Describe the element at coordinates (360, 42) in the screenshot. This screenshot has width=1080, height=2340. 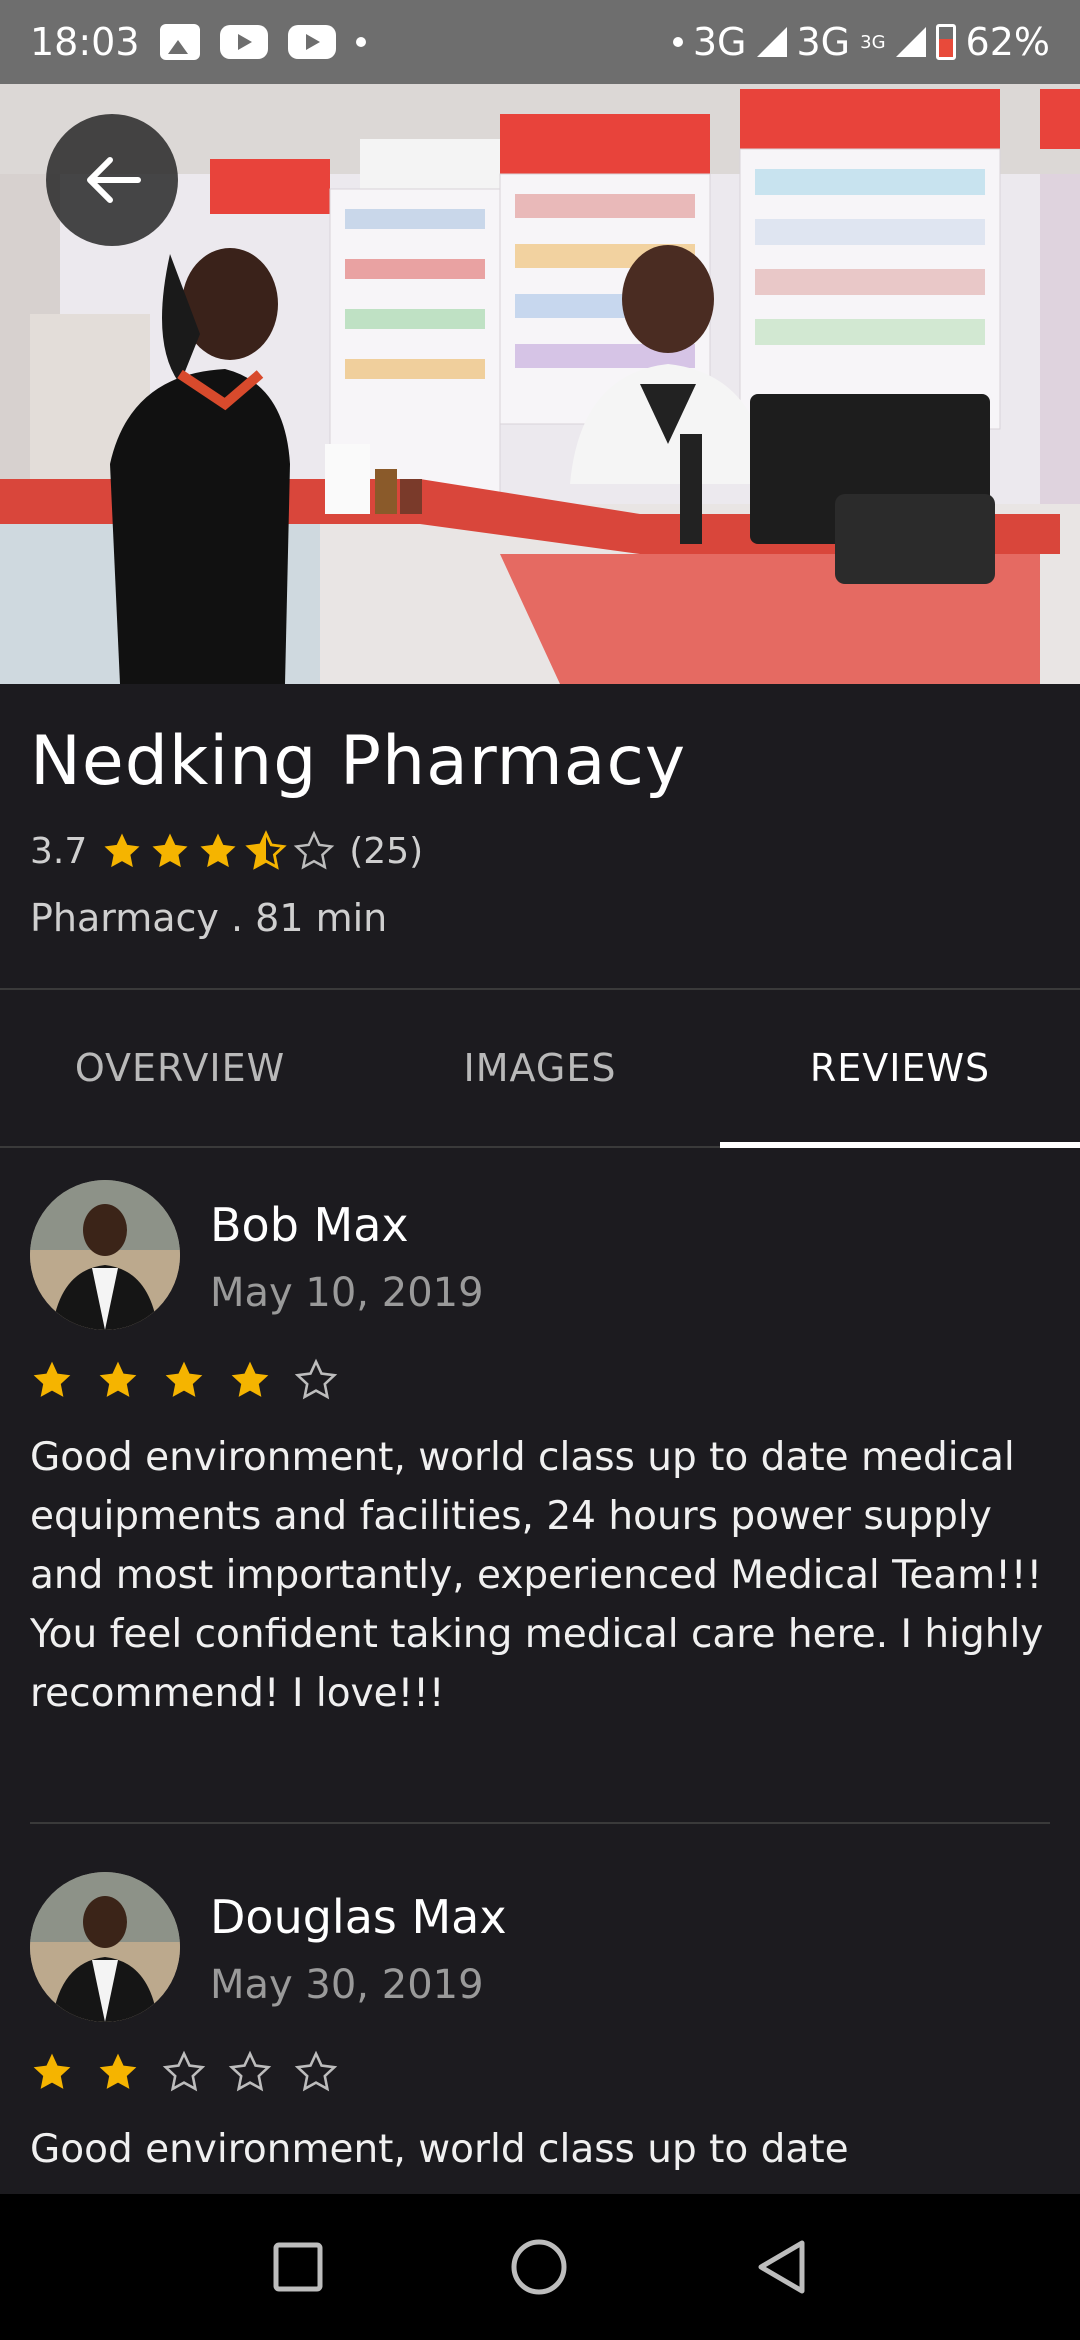
I see `more-notifications-icon` at that location.